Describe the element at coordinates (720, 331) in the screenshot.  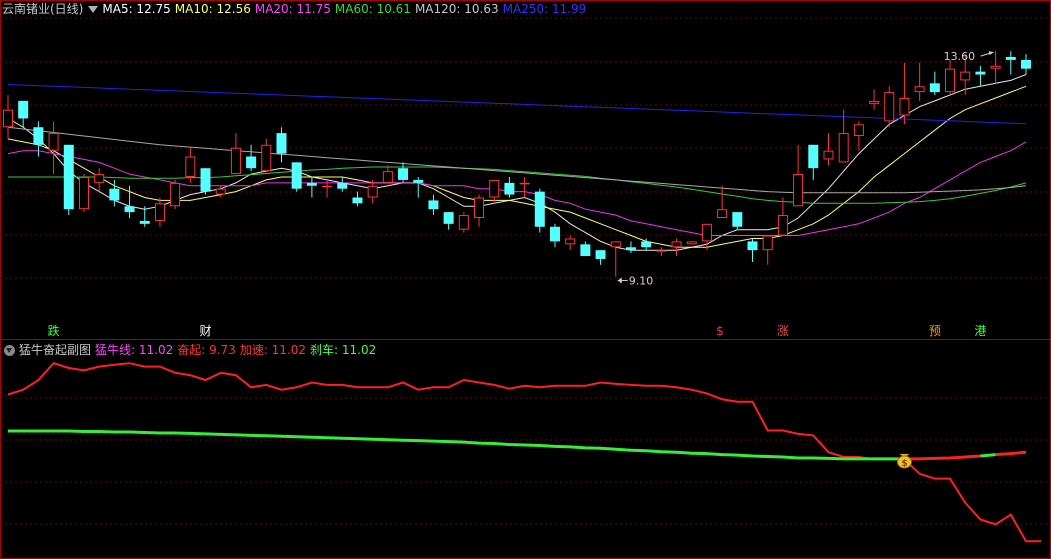
I see `event-marker: $` at that location.